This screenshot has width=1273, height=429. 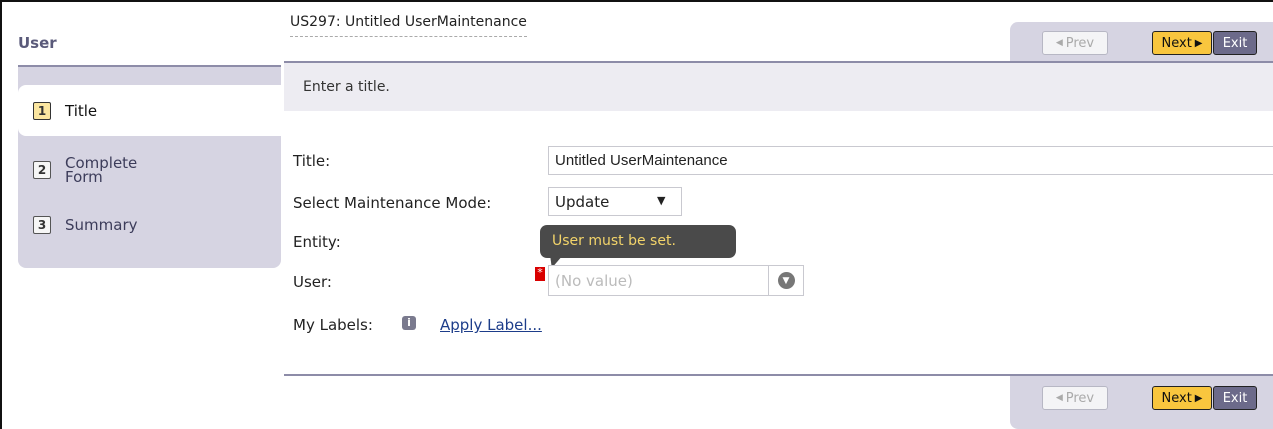 I want to click on next-button-bottom: Next ▶, so click(x=1182, y=398).